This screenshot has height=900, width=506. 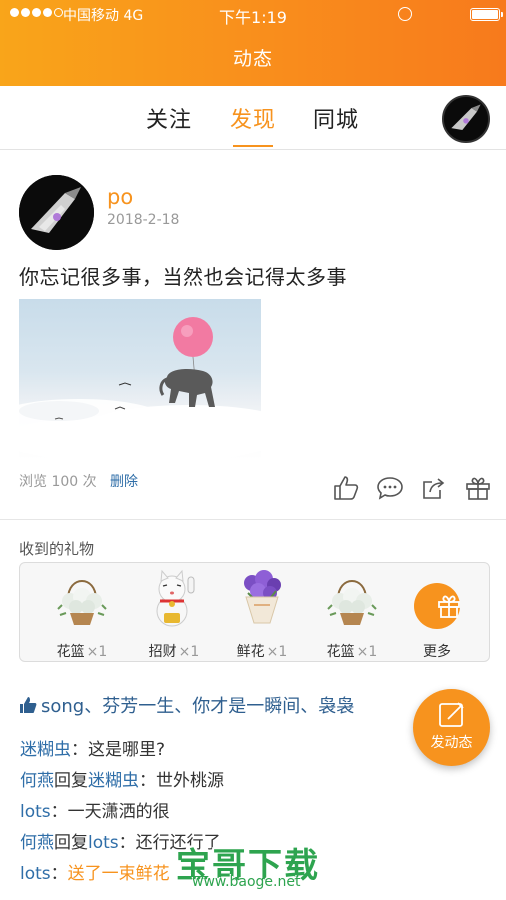 I want to click on like-user: 你才是一瞬间, so click(x=246, y=706).